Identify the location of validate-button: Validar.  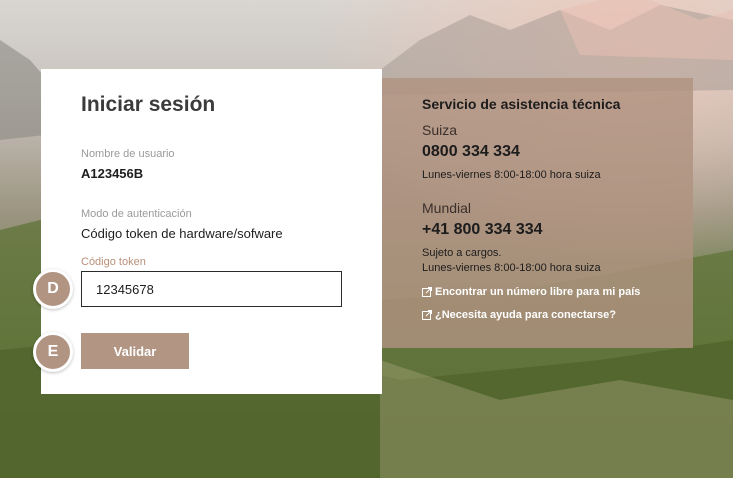
(135, 351).